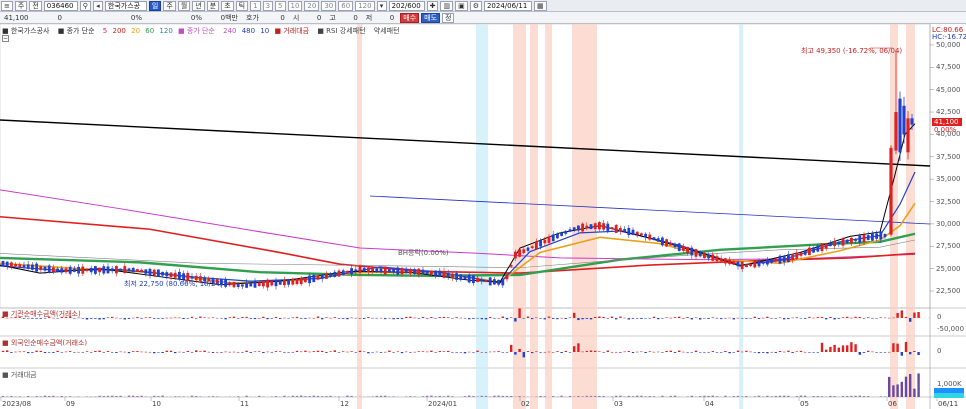  I want to click on price-tick-label: 35,000, so click(948, 179).